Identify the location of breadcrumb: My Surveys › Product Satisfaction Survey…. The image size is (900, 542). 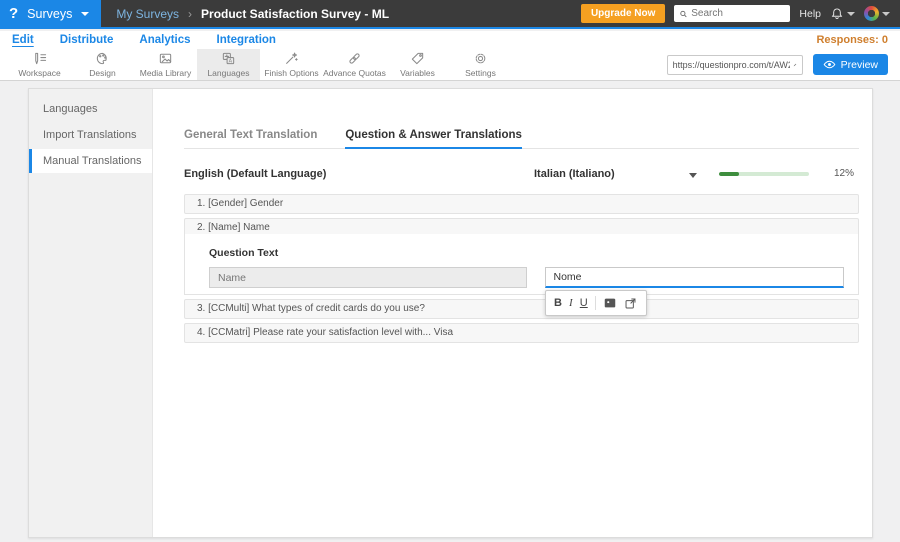
(252, 14).